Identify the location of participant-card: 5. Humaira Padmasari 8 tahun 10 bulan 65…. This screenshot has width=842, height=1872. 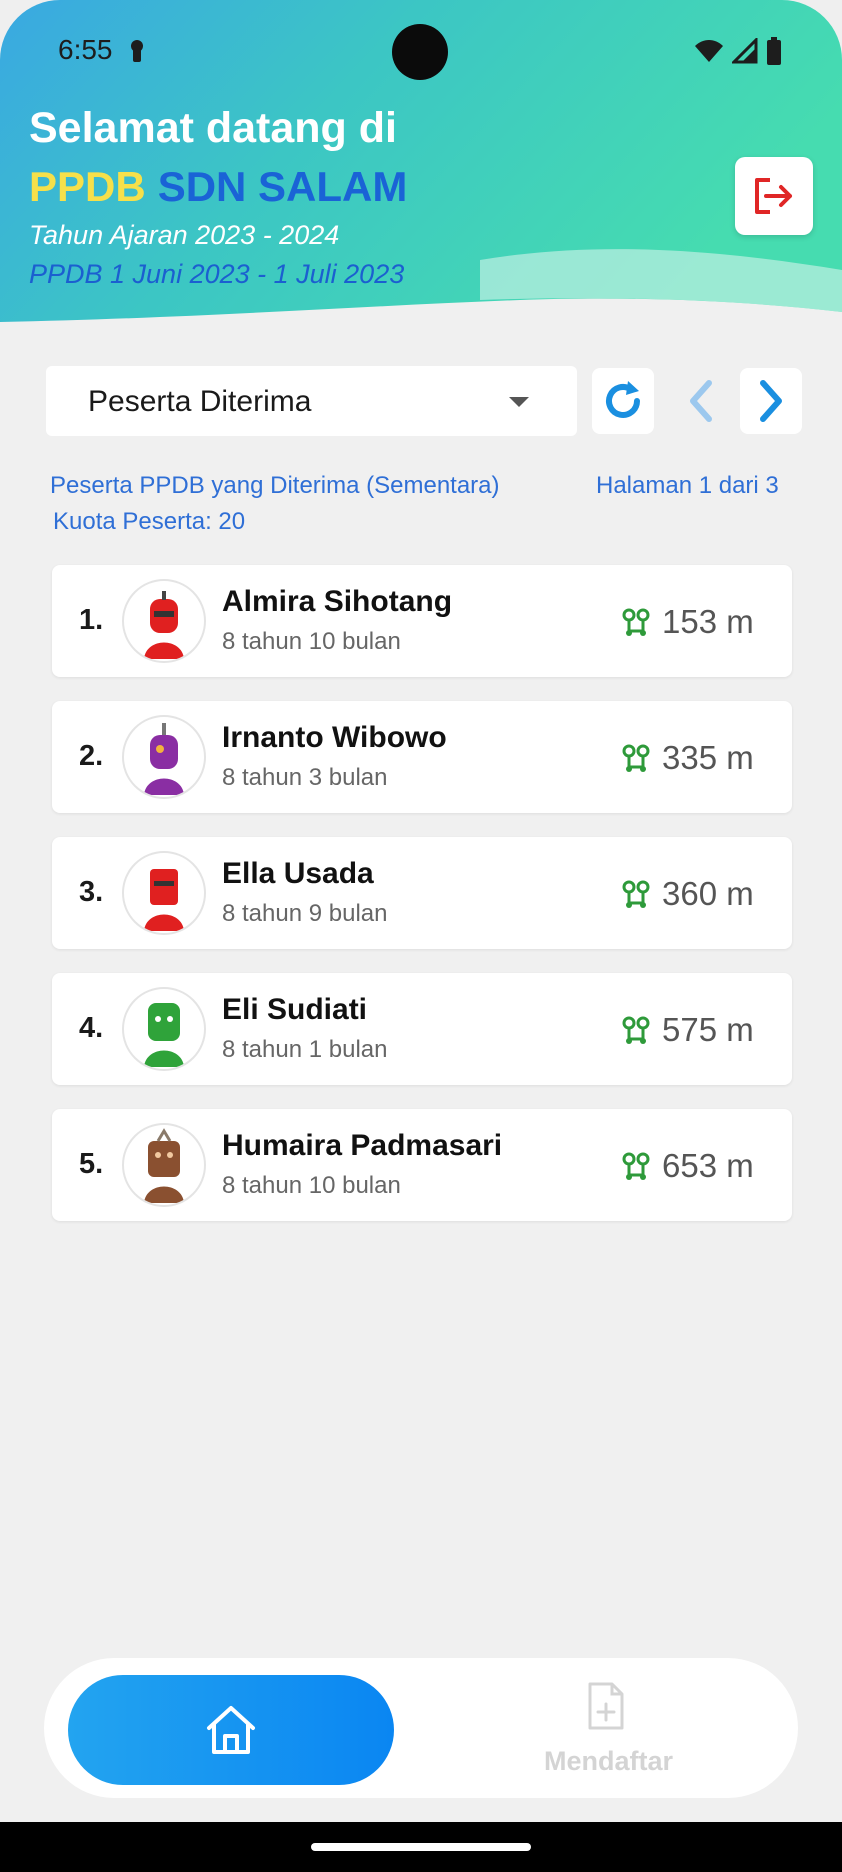
(422, 1165).